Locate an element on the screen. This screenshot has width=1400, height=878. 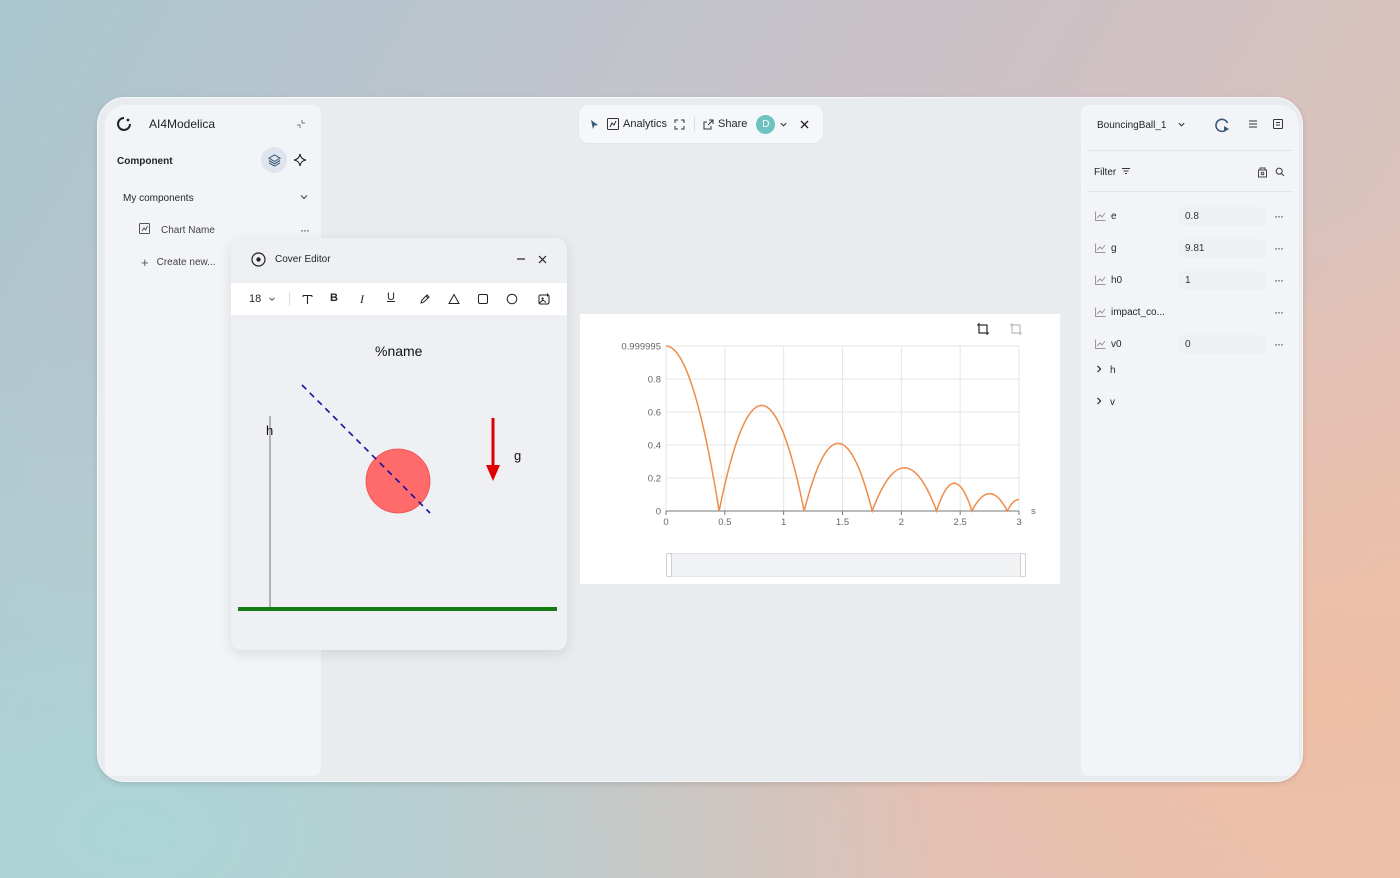
param-row-g: g 9.81 ··· is located at coordinates (1190, 249).